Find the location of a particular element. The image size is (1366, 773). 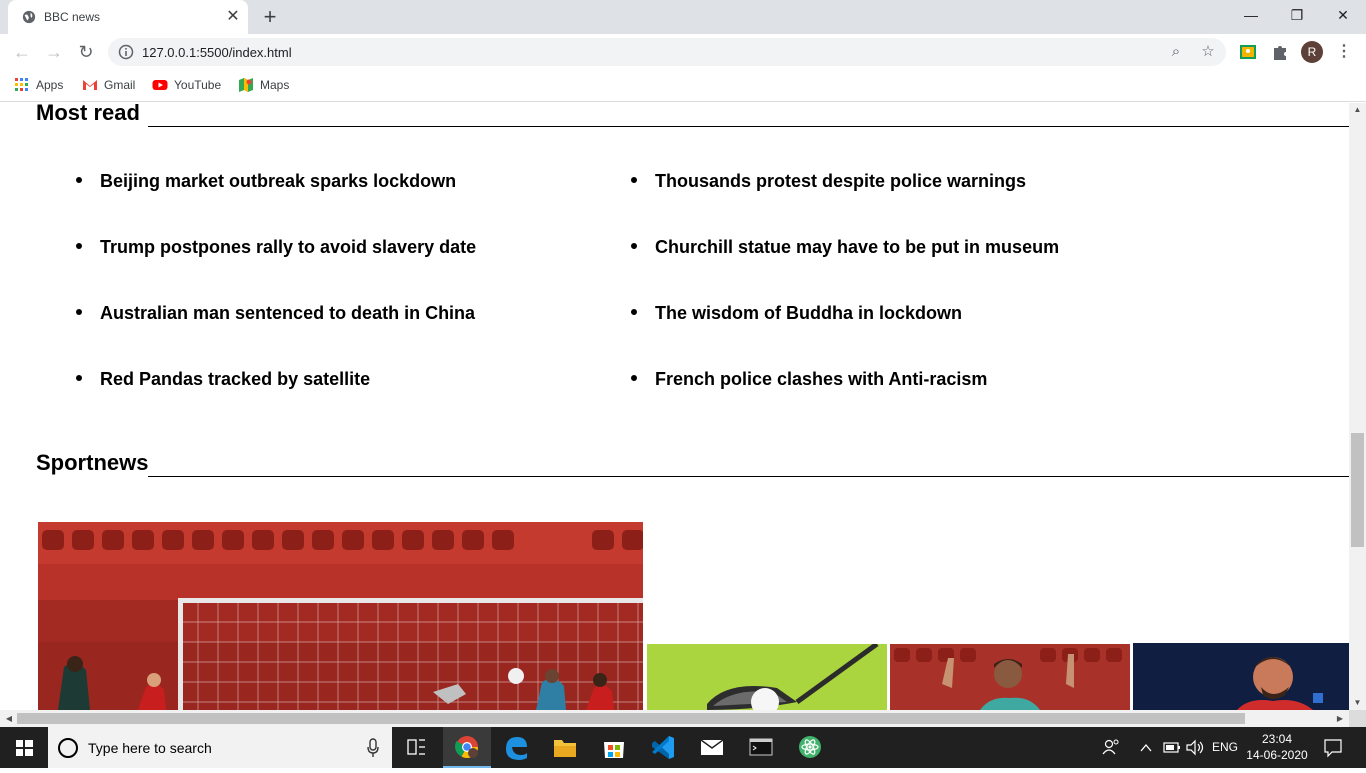

microphone-icon is located at coordinates (373, 748).